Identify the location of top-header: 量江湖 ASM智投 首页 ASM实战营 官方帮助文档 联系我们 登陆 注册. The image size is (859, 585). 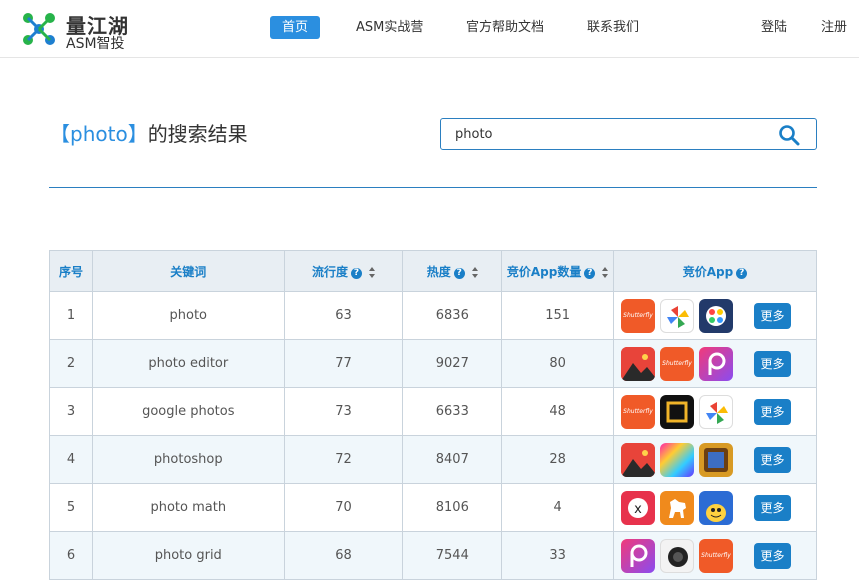
(429, 29).